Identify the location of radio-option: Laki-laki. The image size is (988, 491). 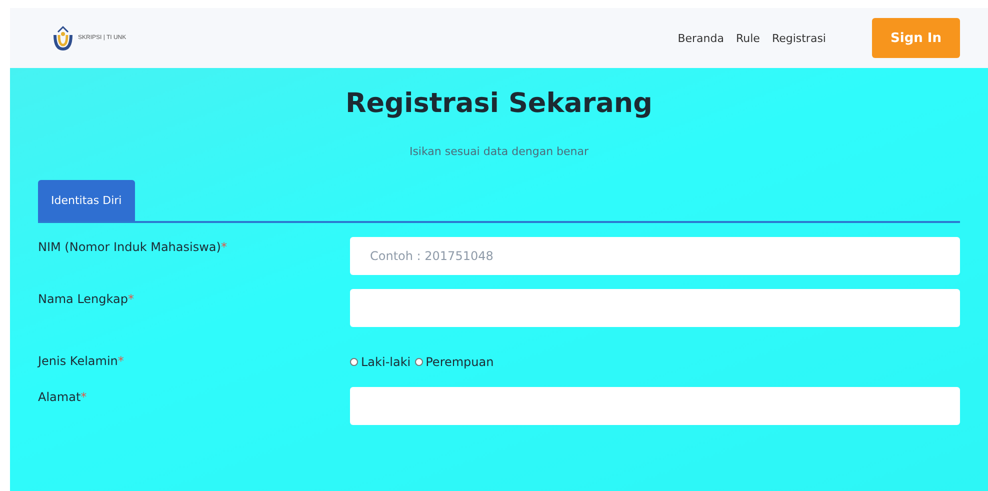
(380, 362).